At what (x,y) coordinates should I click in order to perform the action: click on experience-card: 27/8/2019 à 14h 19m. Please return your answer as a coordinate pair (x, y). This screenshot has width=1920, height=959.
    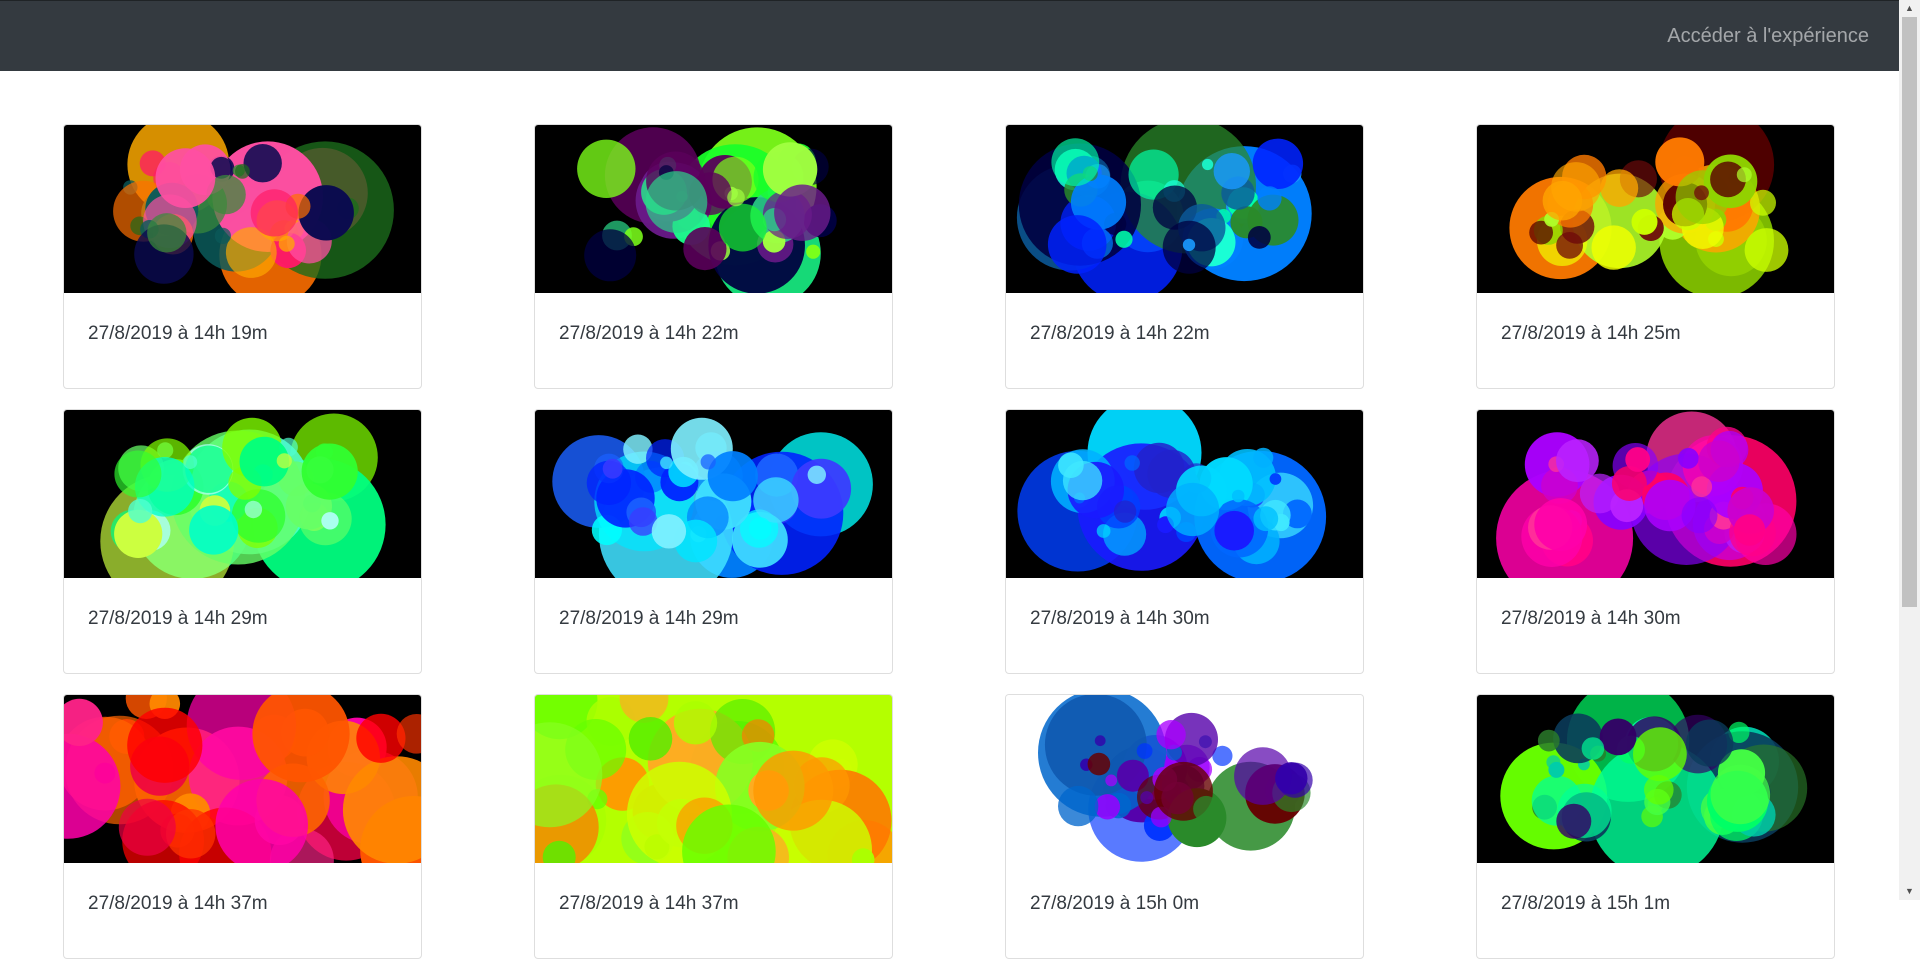
    Looking at the image, I should click on (242, 256).